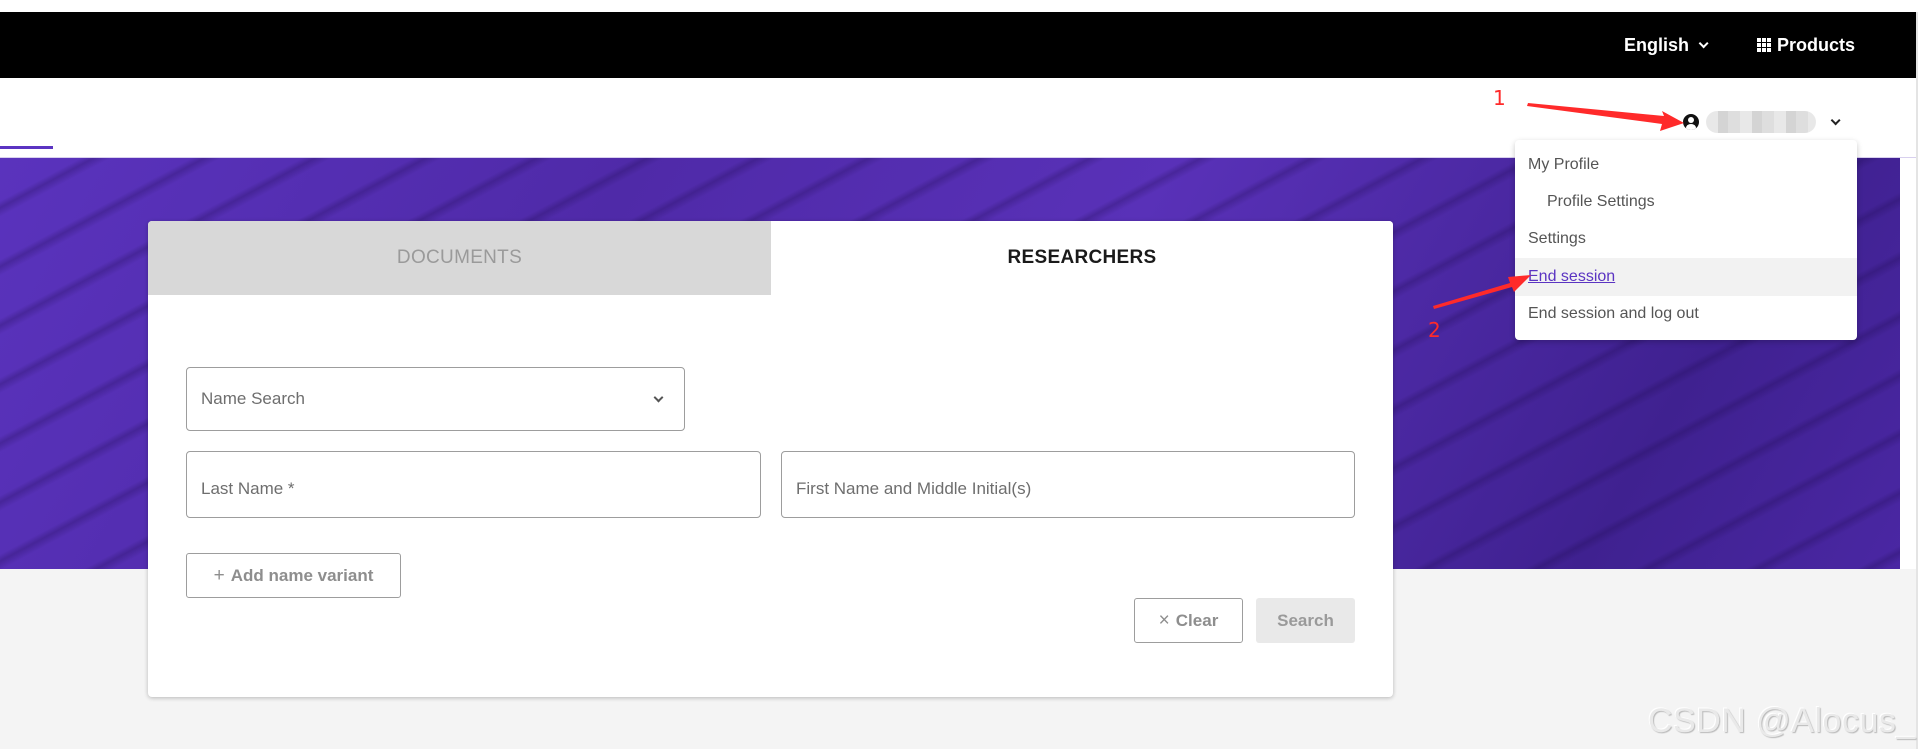 This screenshot has width=1918, height=756. I want to click on language-label: English, so click(1657, 44).